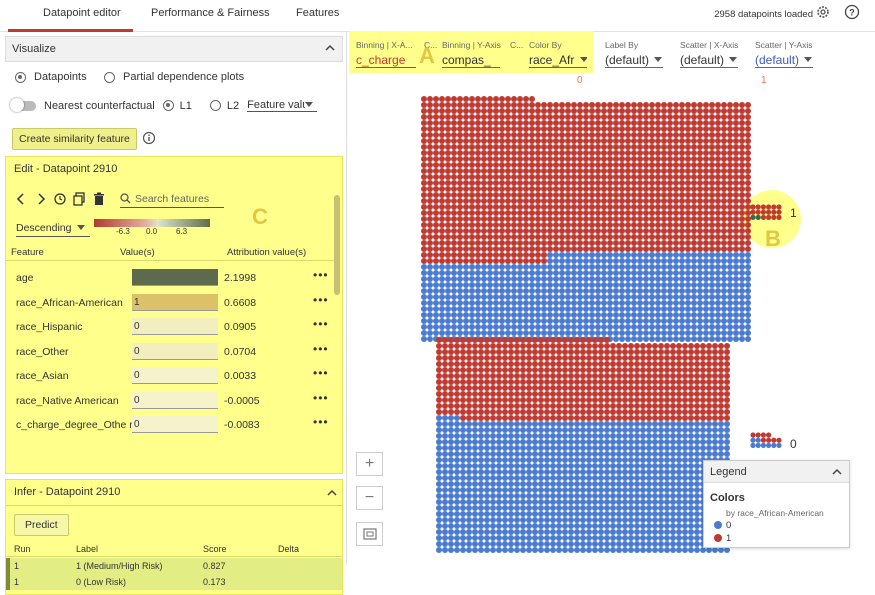 This screenshot has height=595, width=875. I want to click on fit-to-screen-button, so click(369, 534).